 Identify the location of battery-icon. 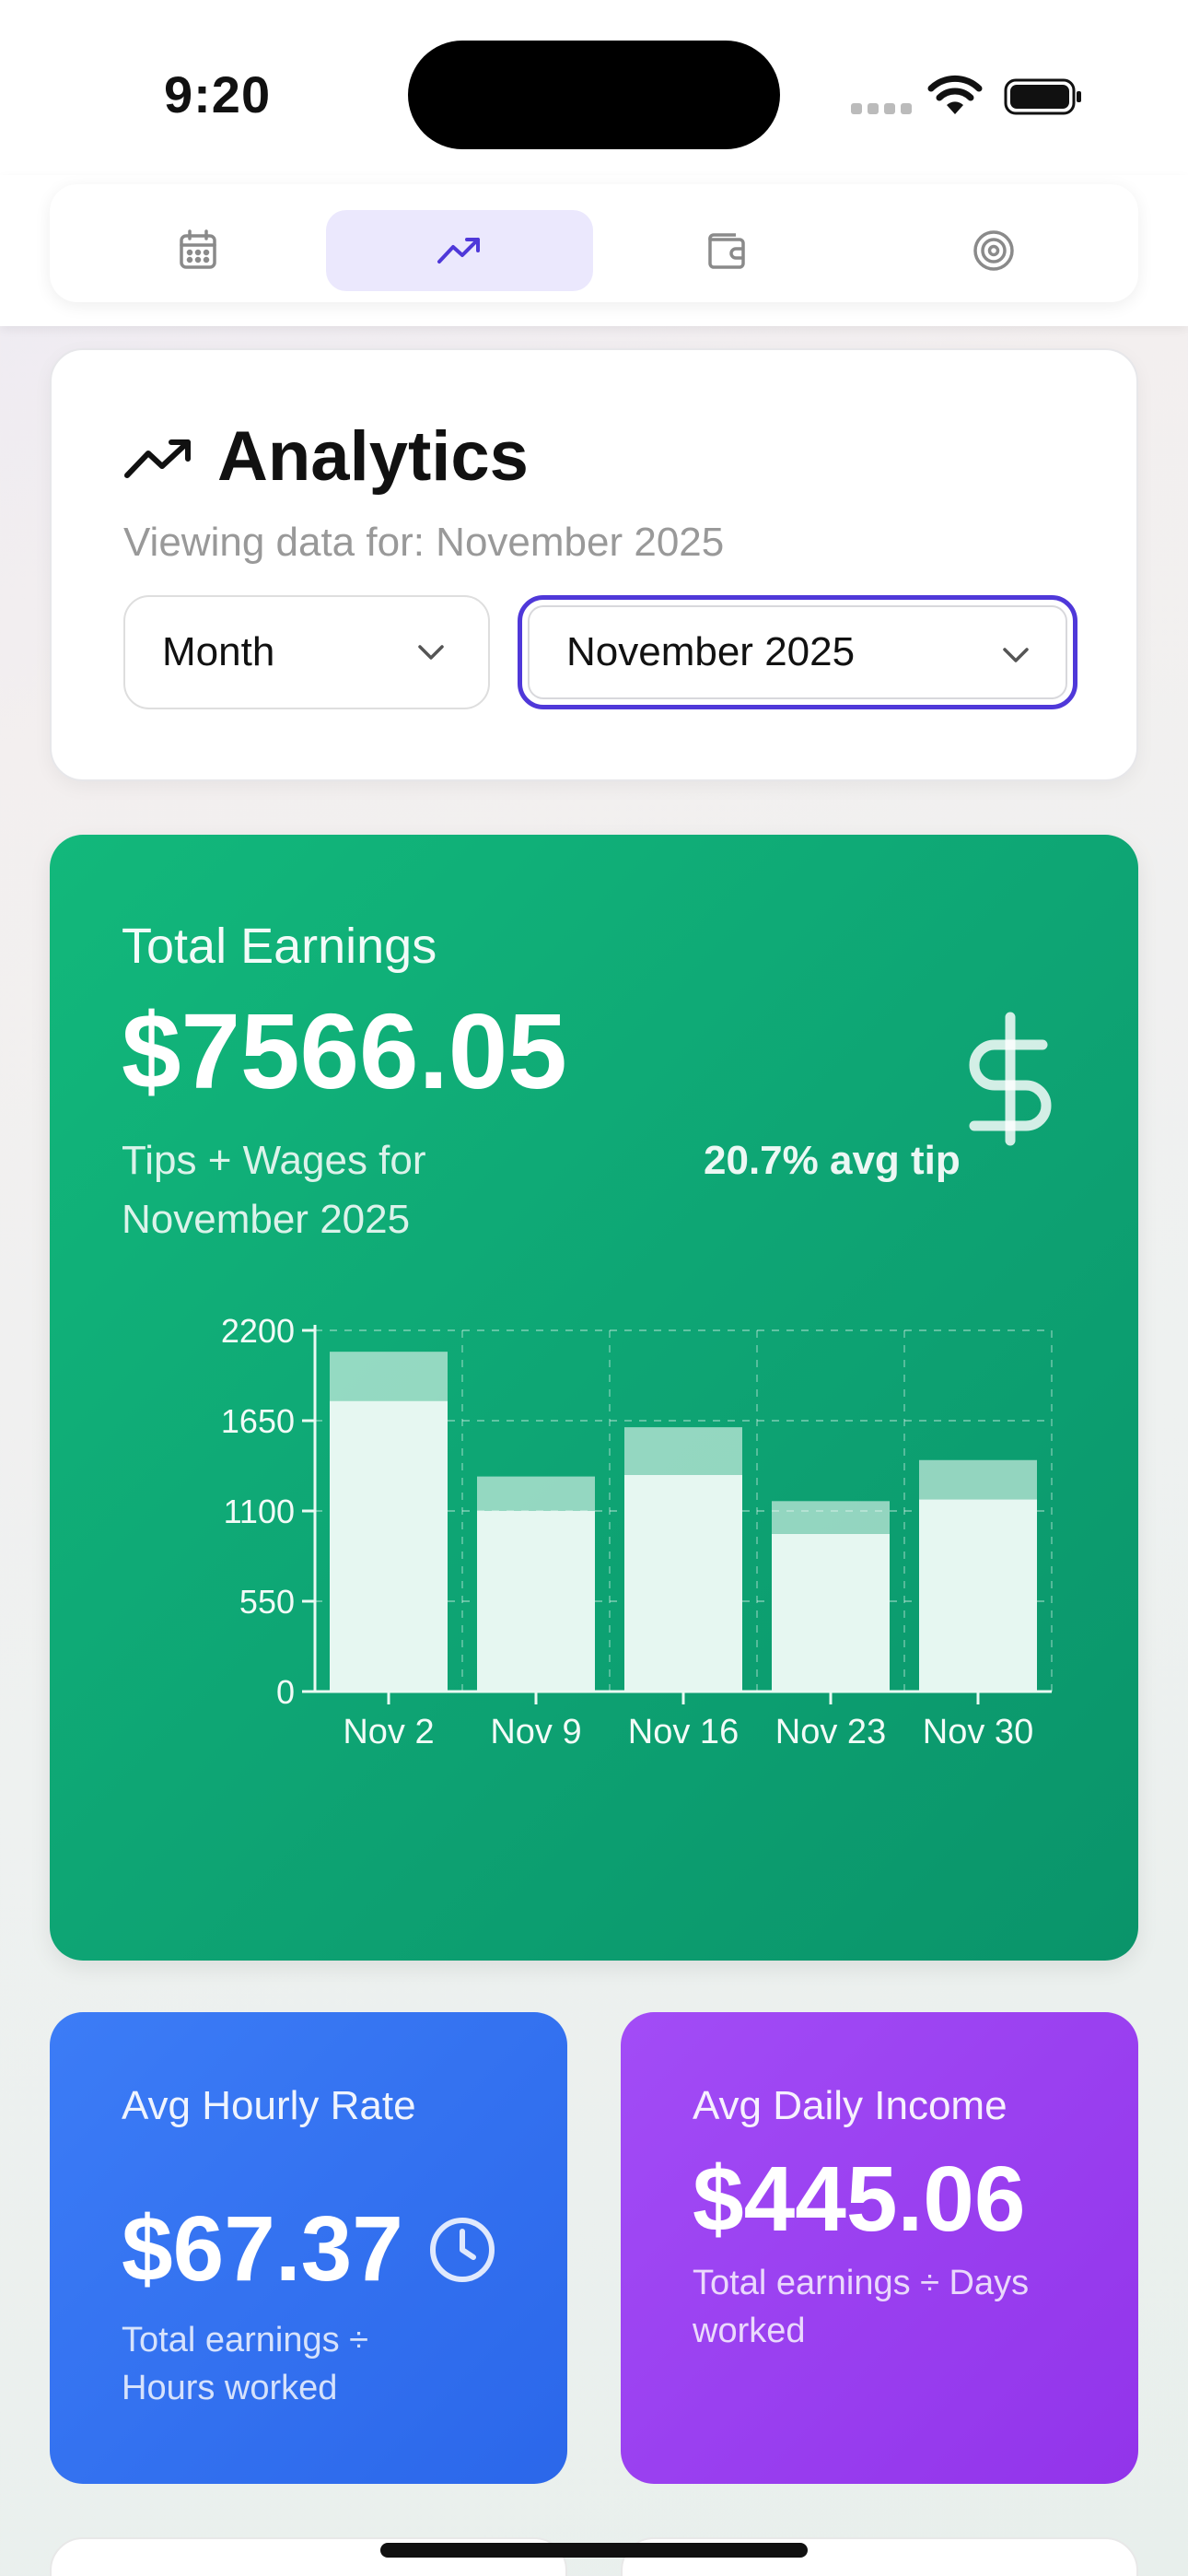
(1042, 96).